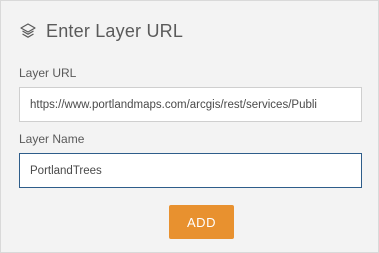  What do you see at coordinates (190, 104) in the screenshot?
I see `layer-url-input` at bounding box center [190, 104].